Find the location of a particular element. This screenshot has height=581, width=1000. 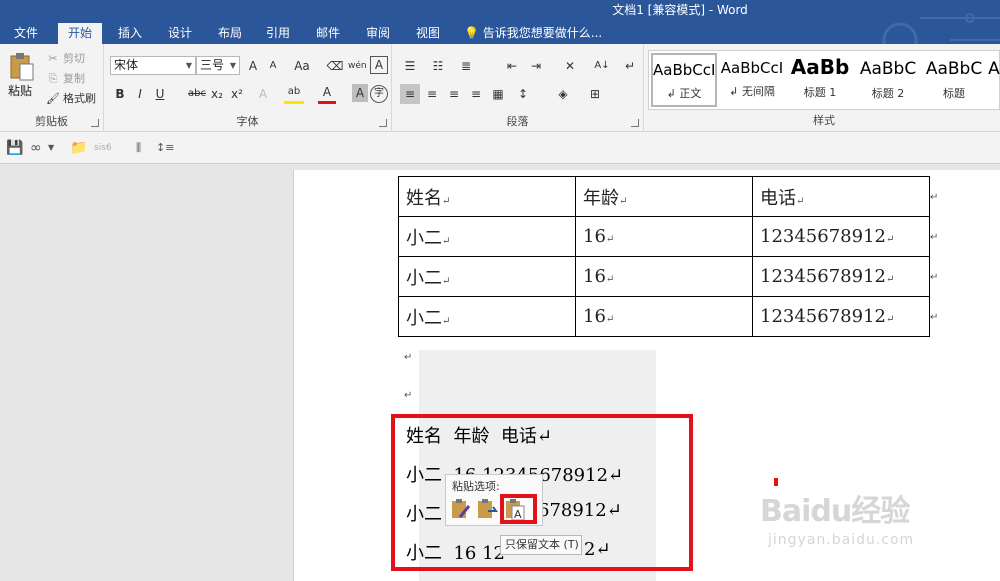

bold-button: B is located at coordinates (120, 94).